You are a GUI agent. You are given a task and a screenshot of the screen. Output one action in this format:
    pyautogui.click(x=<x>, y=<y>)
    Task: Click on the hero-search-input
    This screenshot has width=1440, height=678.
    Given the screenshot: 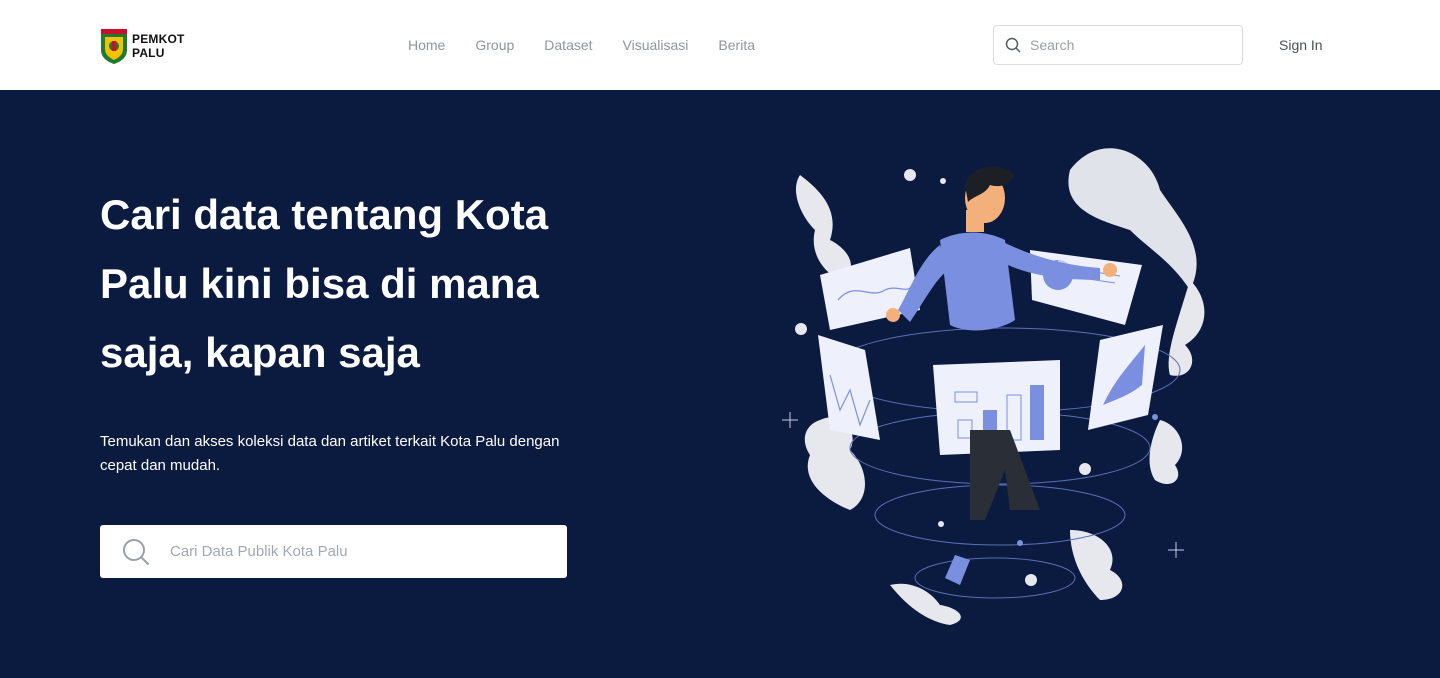 What is the action you would take?
    pyautogui.click(x=350, y=551)
    